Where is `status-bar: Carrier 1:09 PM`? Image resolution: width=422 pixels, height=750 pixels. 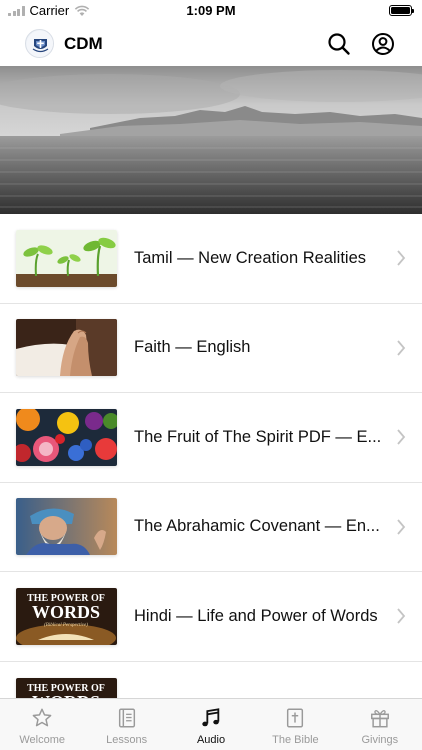 status-bar: Carrier 1:09 PM is located at coordinates (211, 11).